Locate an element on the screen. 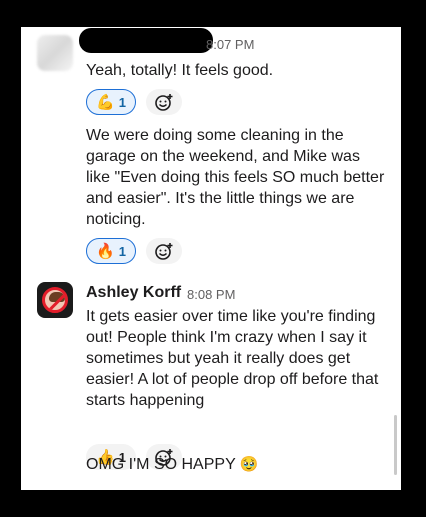 This screenshot has height=517, width=426. message-text: OMG I'M SO HAPPY is located at coordinates (161, 464).